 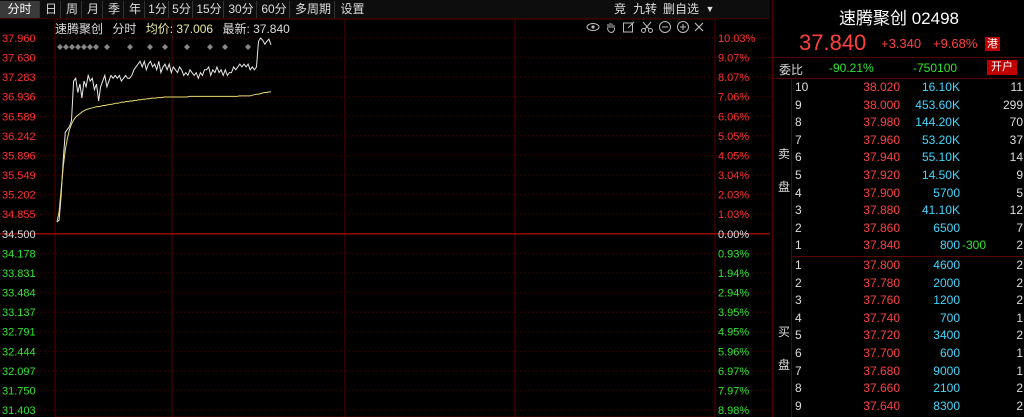 What do you see at coordinates (908, 265) in the screenshot?
I see `bid-row: 1 37.800 4600 2` at bounding box center [908, 265].